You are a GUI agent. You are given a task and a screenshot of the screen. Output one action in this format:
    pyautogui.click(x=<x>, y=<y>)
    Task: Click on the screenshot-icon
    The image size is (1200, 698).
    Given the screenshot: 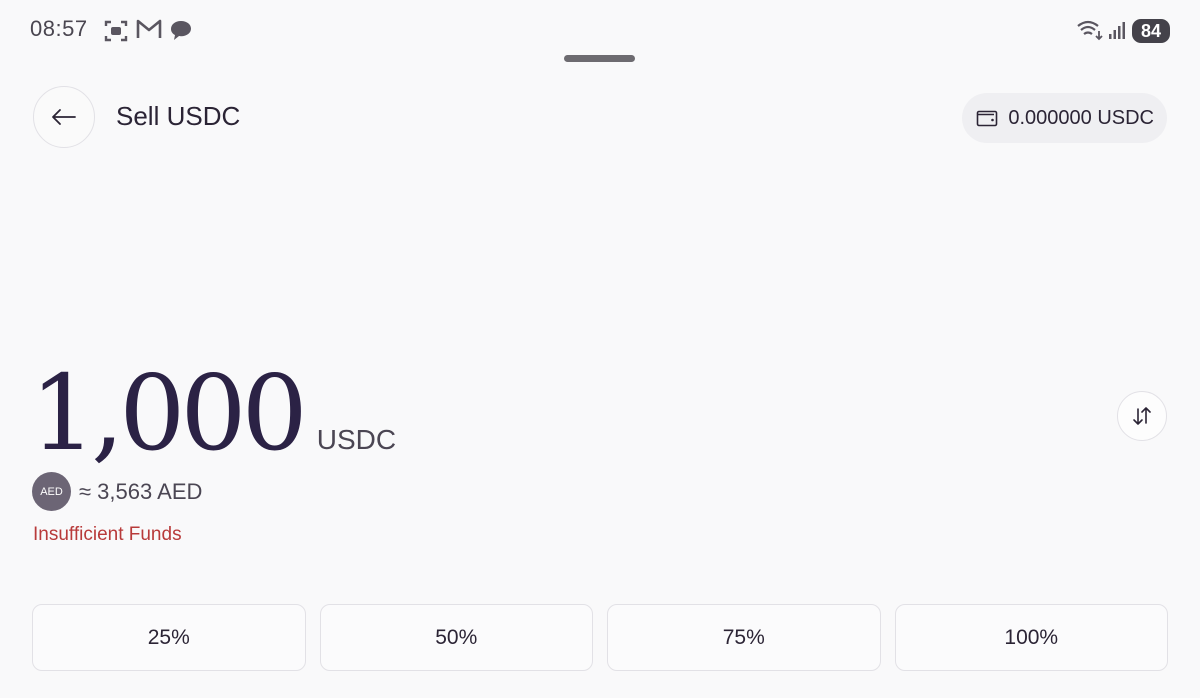 What is the action you would take?
    pyautogui.click(x=116, y=31)
    